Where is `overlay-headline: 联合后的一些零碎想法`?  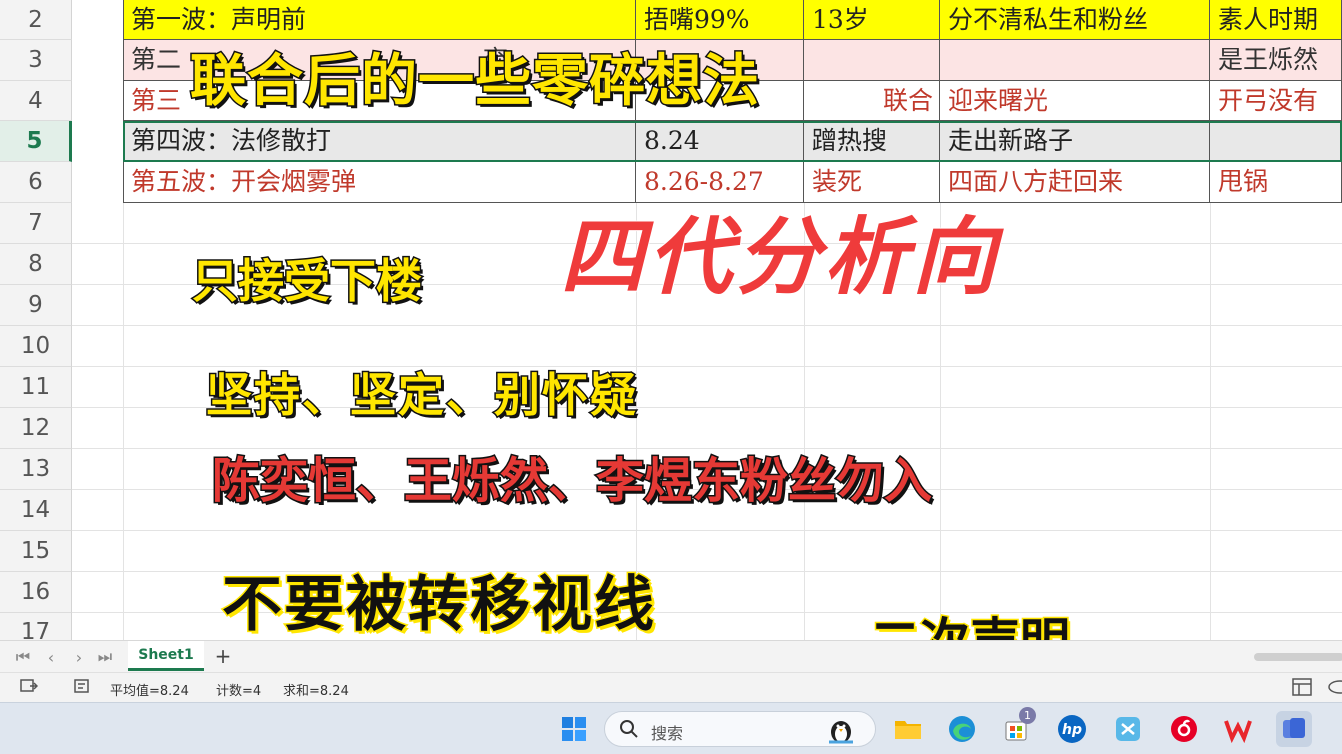 overlay-headline: 联合后的一些零碎想法 is located at coordinates (475, 82).